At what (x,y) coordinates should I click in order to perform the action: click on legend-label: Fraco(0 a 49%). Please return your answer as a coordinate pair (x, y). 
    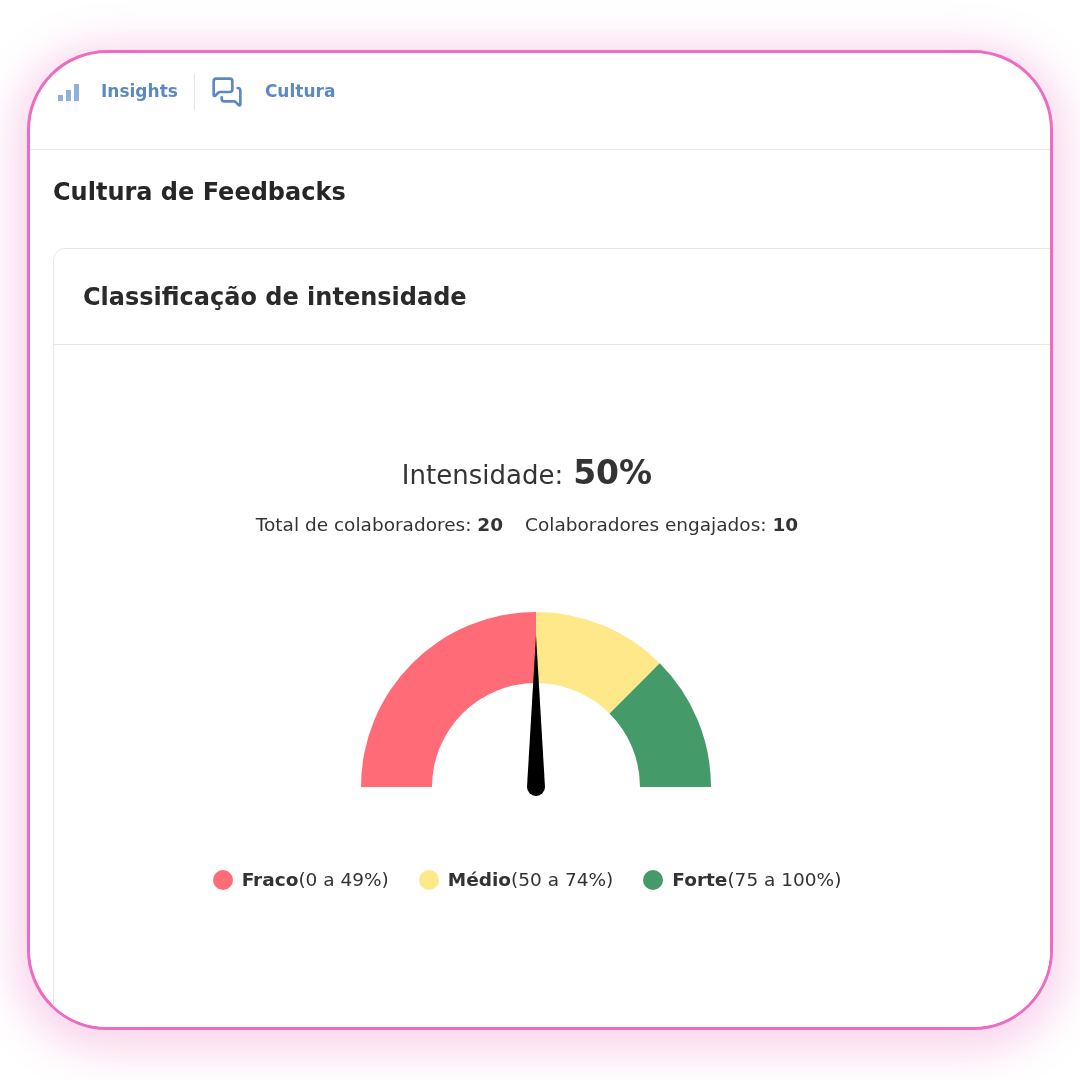
    Looking at the image, I should click on (315, 880).